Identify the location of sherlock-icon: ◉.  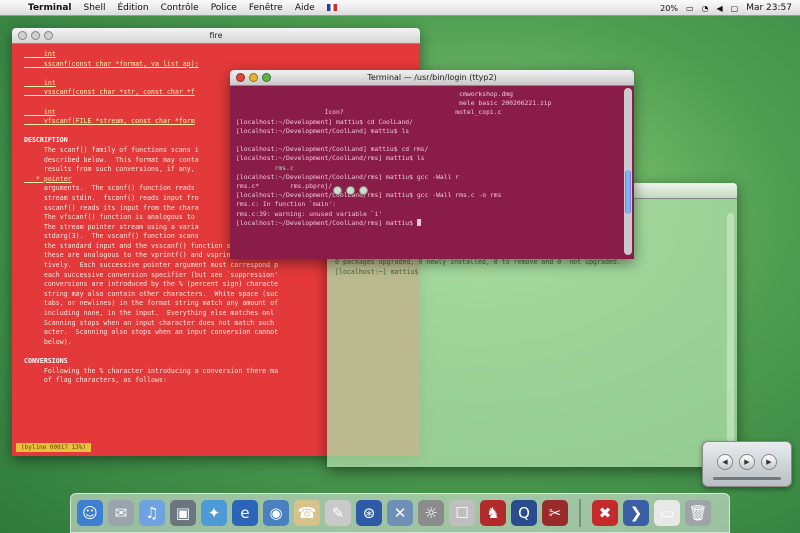
(276, 513).